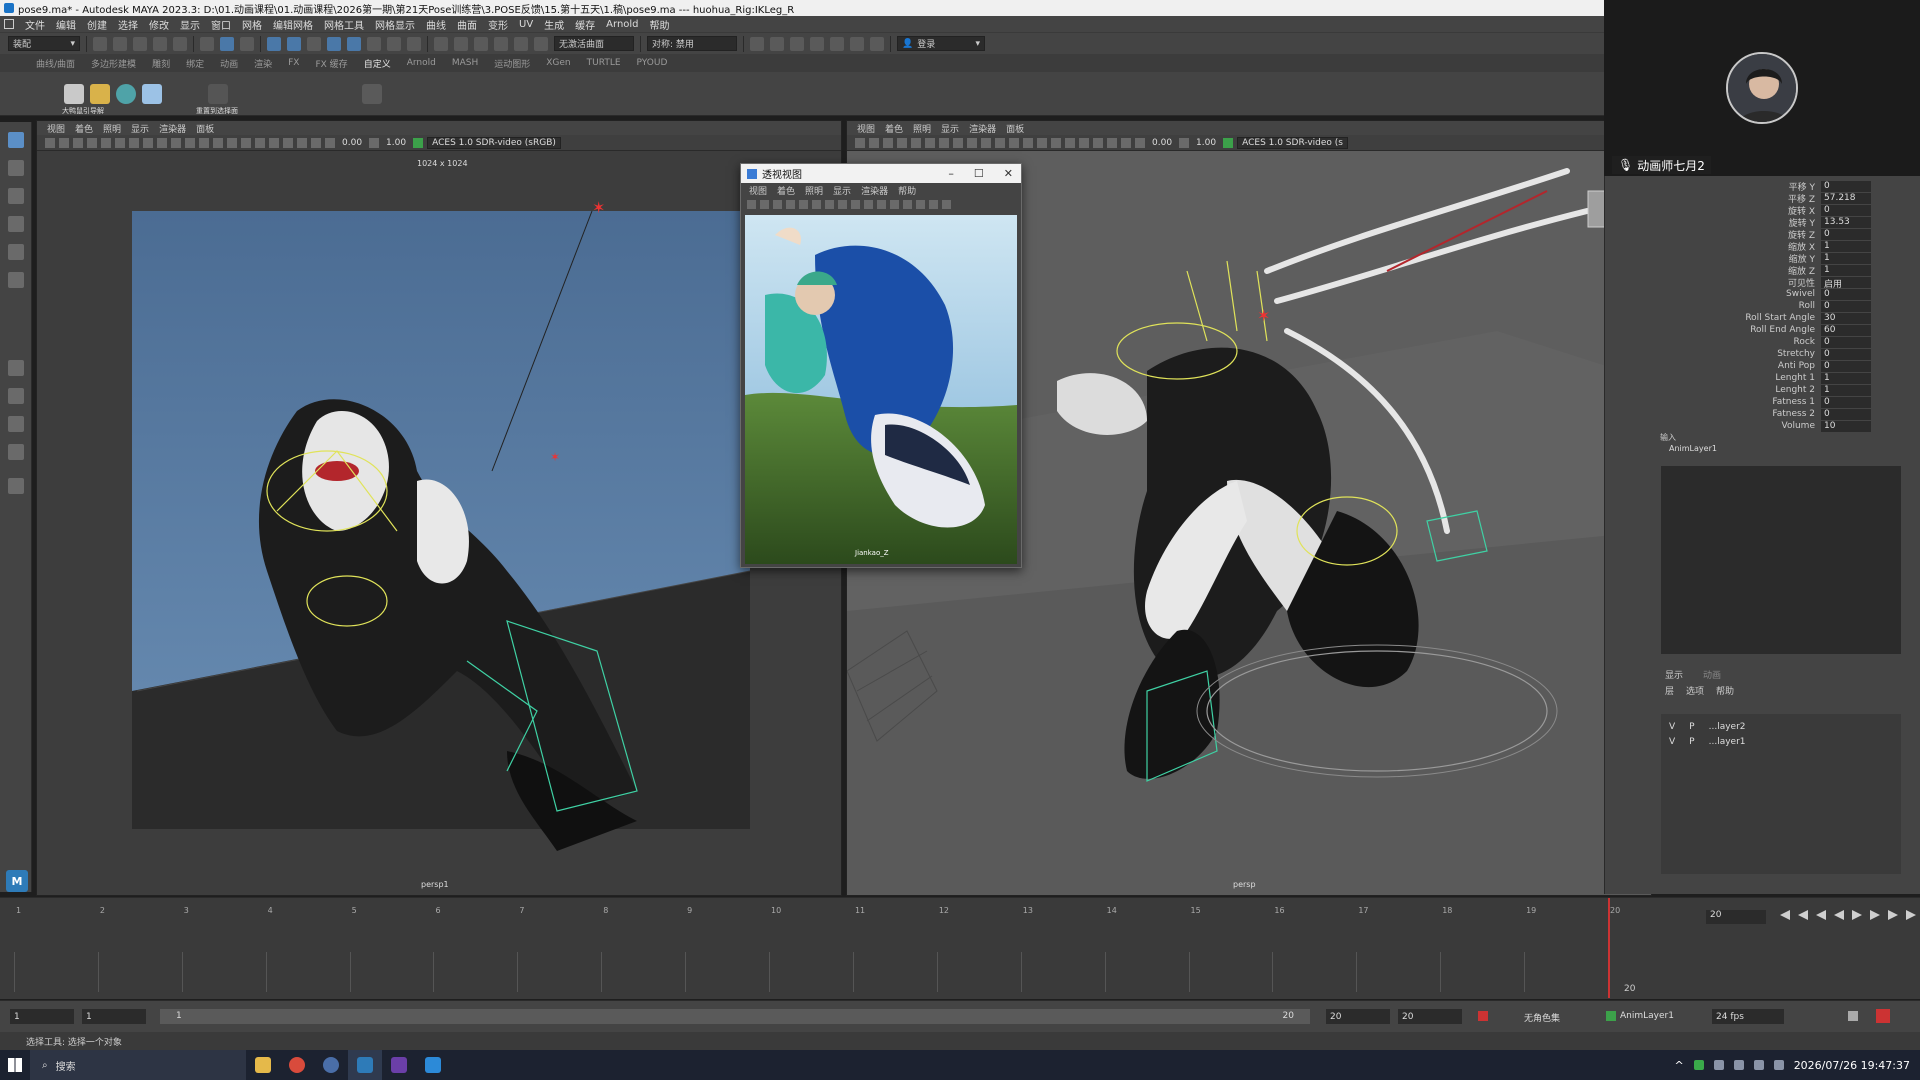  What do you see at coordinates (842, 204) in the screenshot?
I see `gate-mask-icon` at bounding box center [842, 204].